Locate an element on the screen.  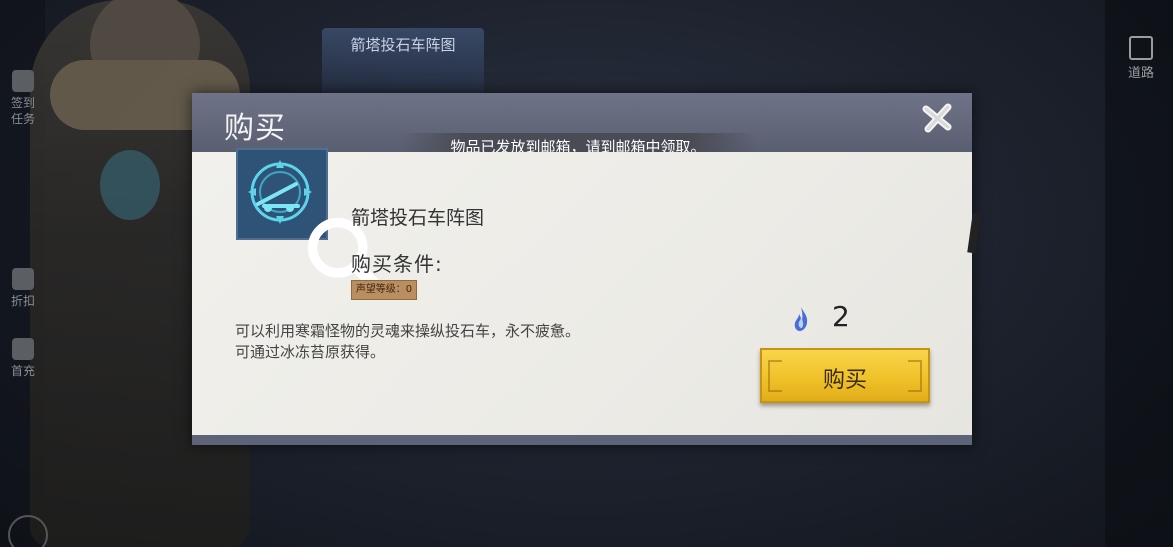
description-line-1: 可以利用寒霜怪物的灵魂来操纵投石车，永不疲惫。 is located at coordinates (408, 331).